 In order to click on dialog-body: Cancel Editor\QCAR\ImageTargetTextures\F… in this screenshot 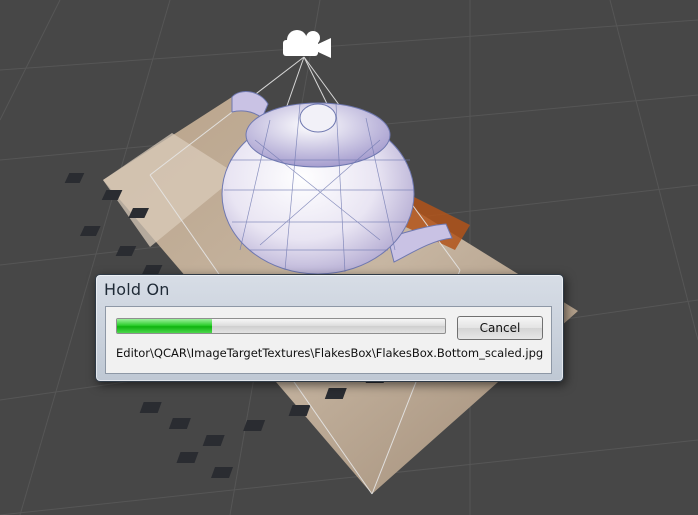, I will do `click(328, 340)`.